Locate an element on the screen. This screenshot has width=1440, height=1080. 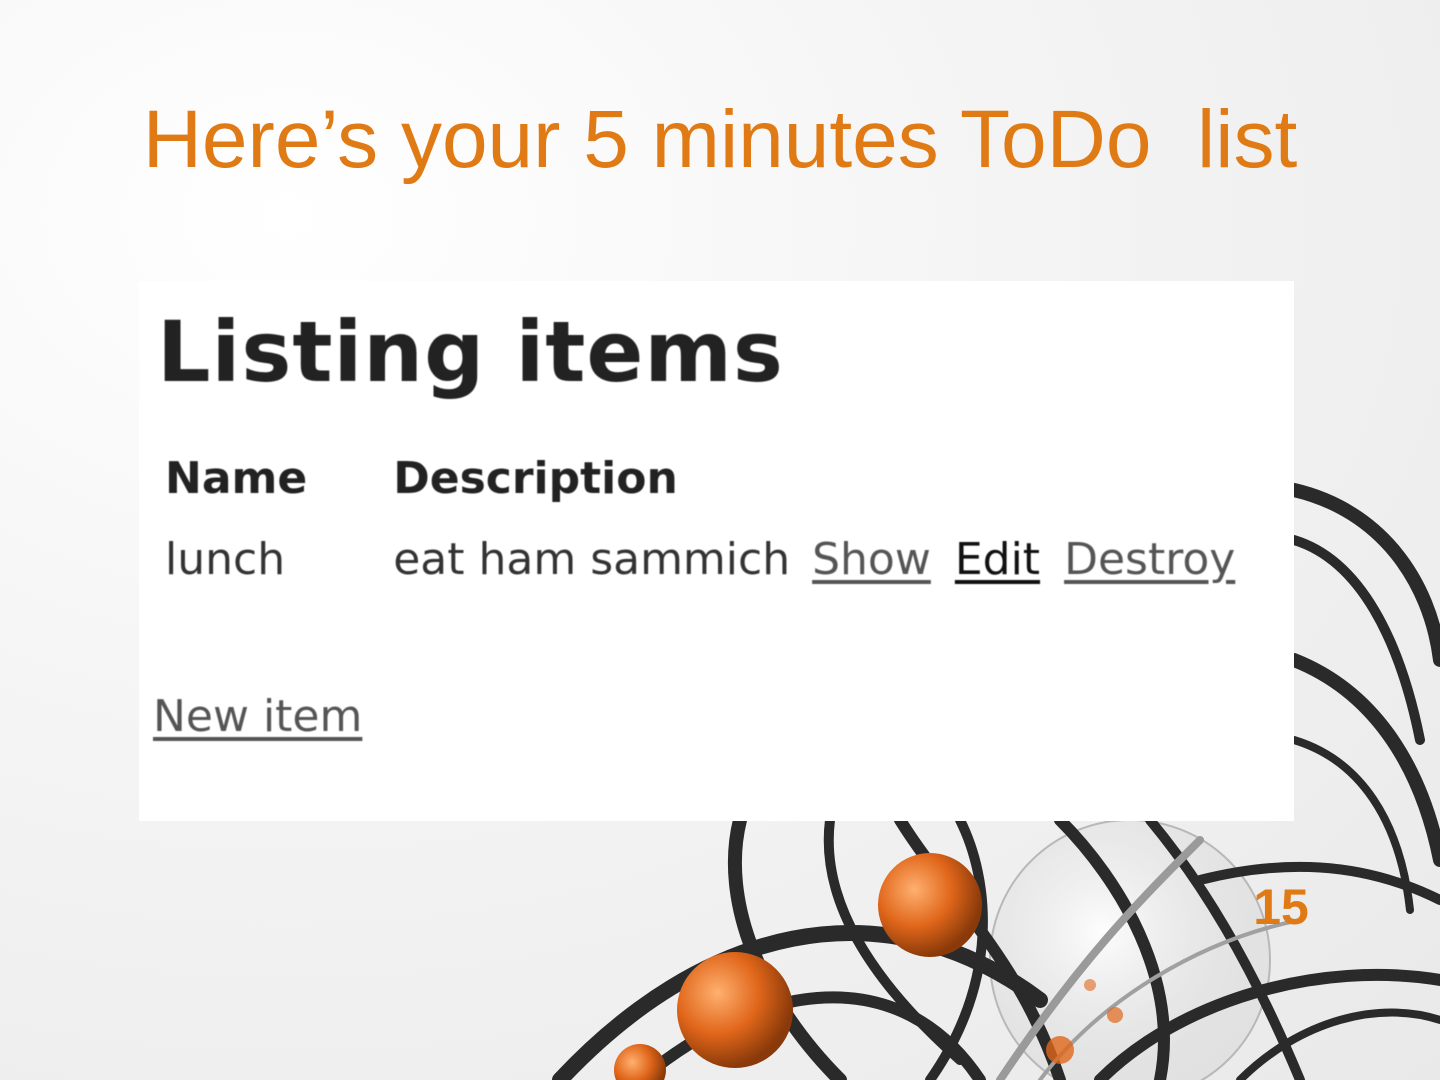
item-name-cell: lunch is located at coordinates (225, 559).